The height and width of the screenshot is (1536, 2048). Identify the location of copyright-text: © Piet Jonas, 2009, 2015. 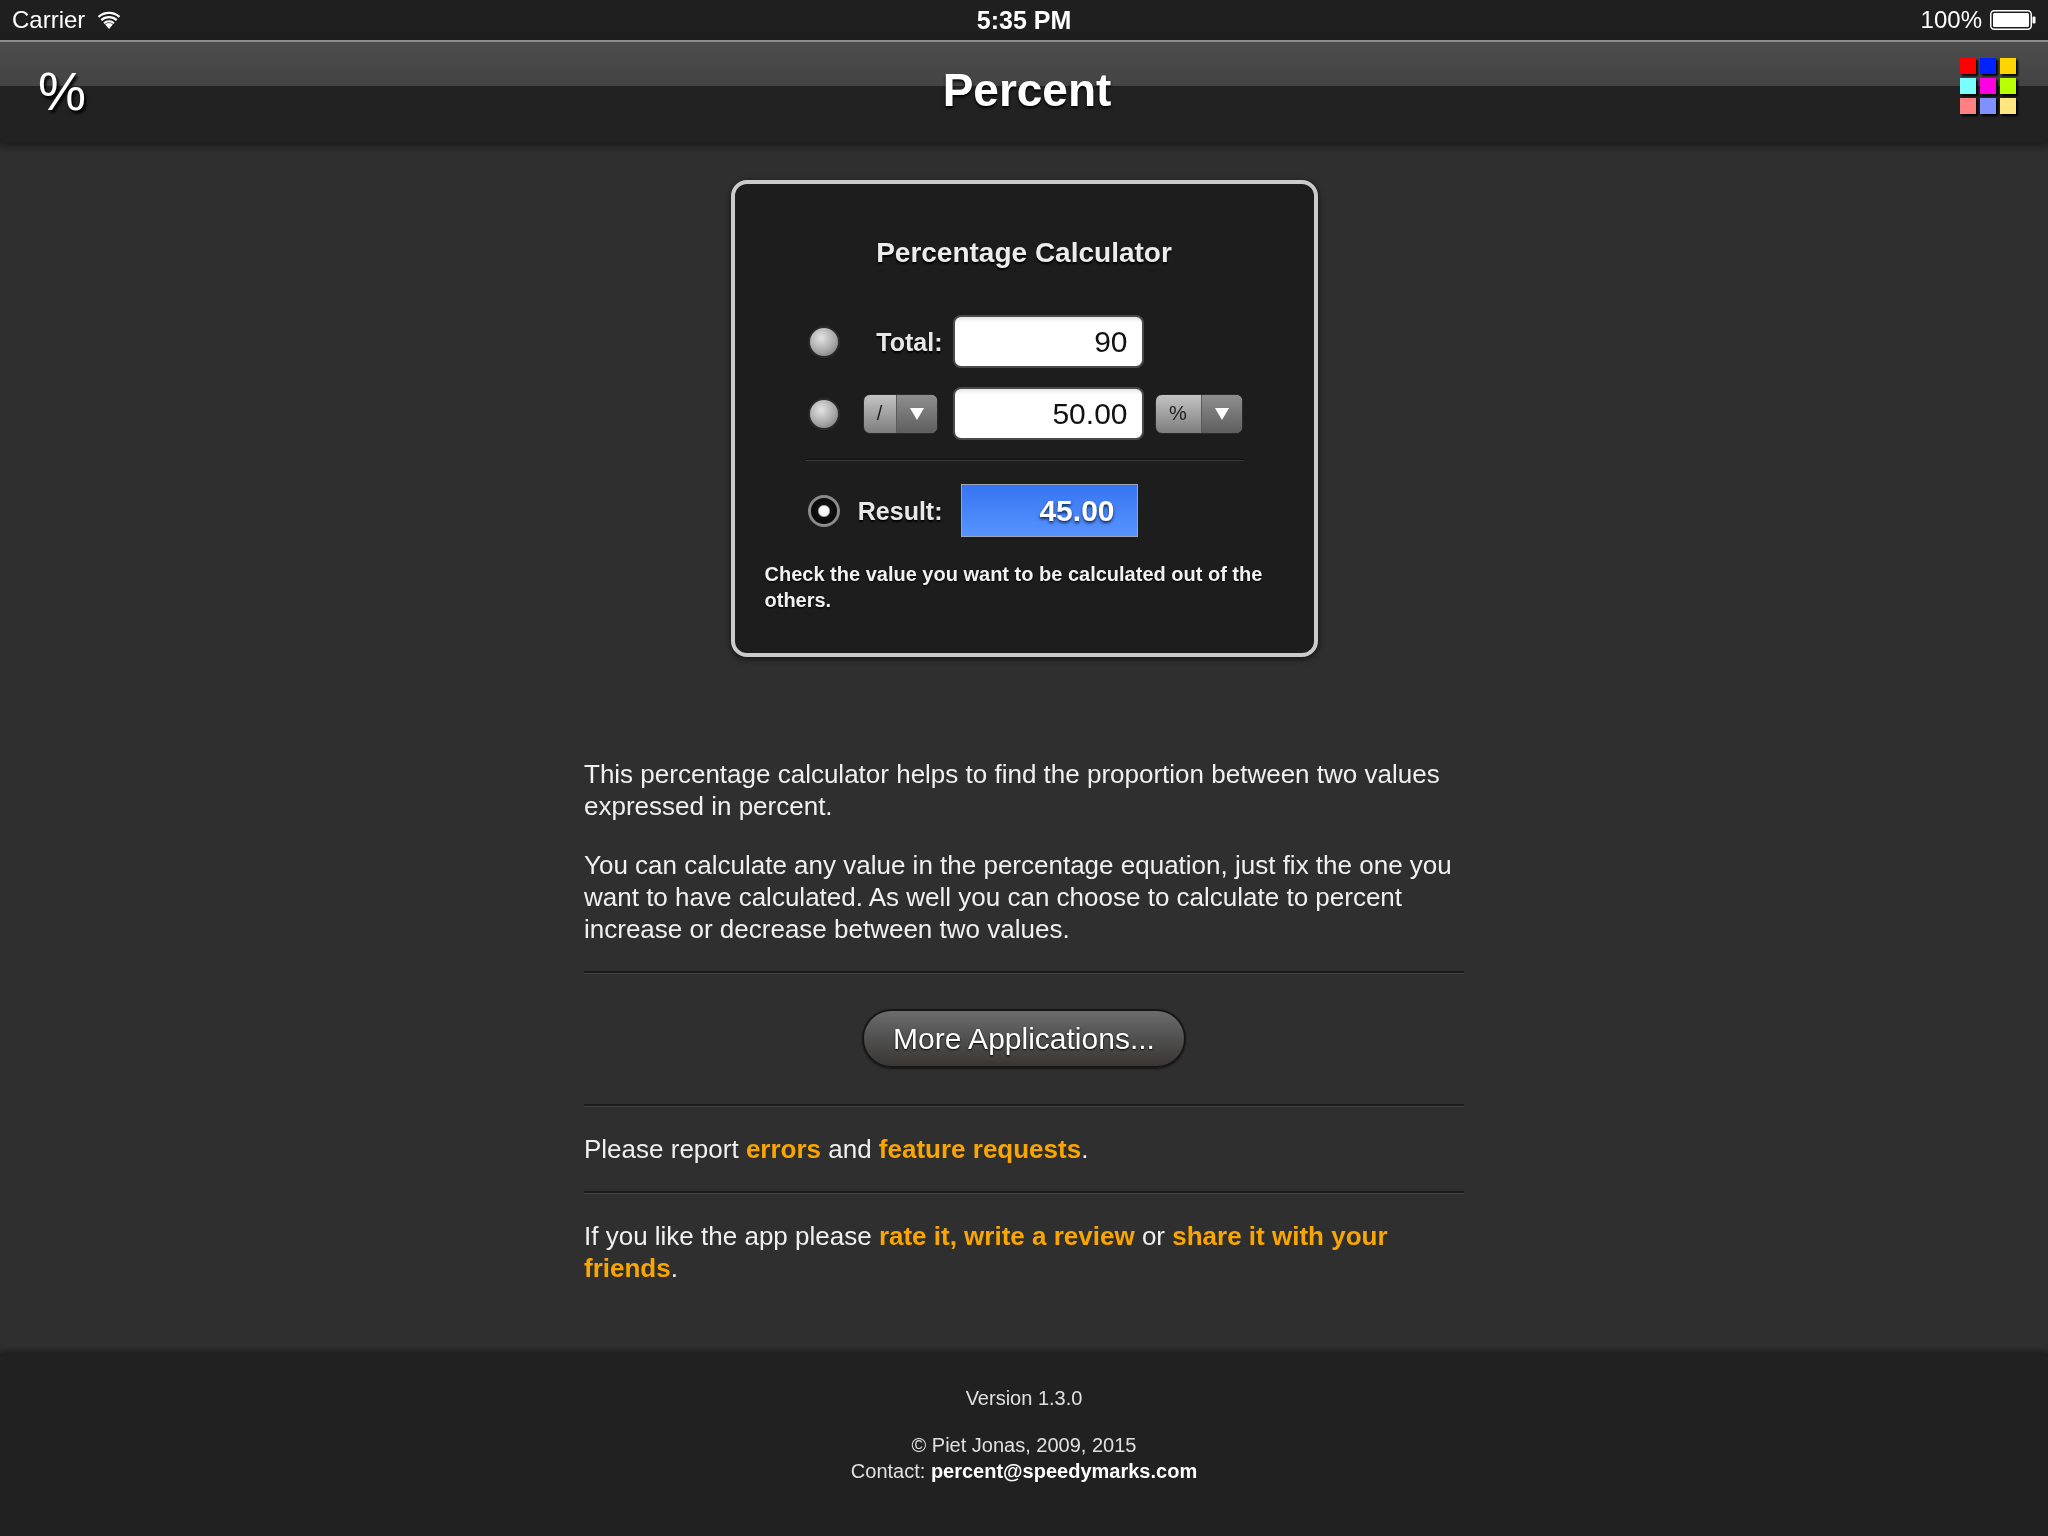
(1024, 1445).